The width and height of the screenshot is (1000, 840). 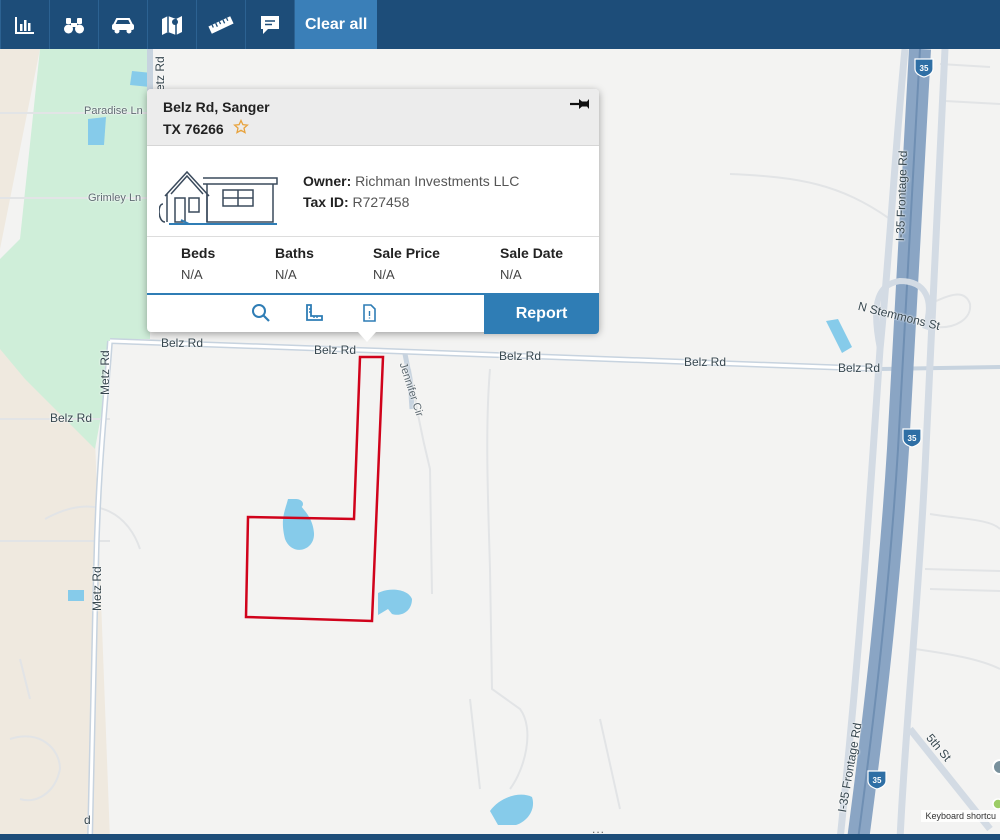 What do you see at coordinates (286, 274) in the screenshot?
I see `stat-value-baths: N/A` at bounding box center [286, 274].